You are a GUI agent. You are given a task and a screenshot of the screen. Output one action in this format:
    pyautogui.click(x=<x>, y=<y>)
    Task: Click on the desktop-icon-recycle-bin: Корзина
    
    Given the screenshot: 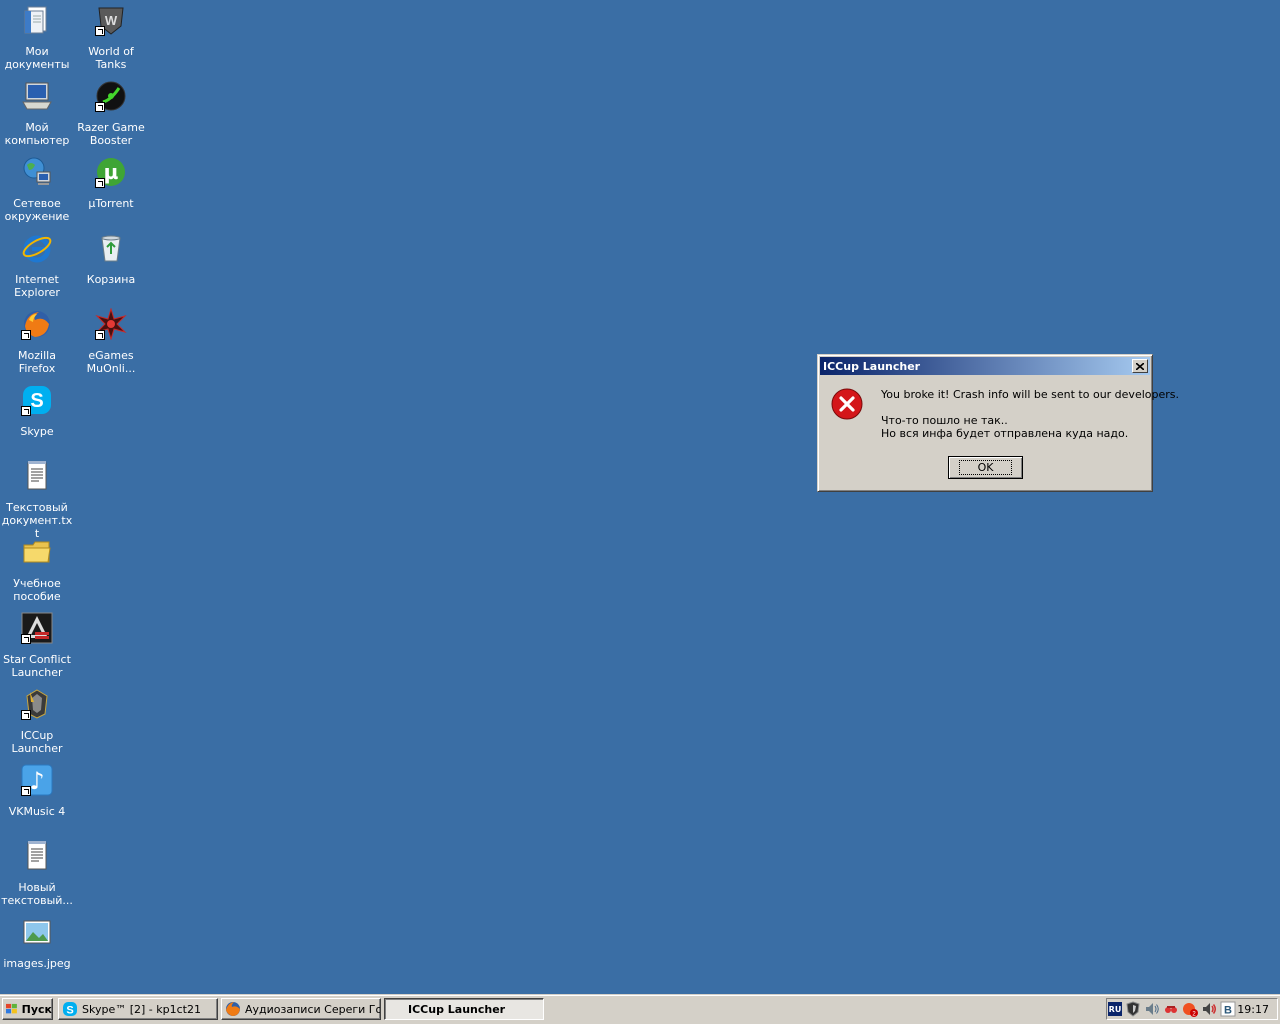 What is the action you would take?
    pyautogui.click(x=111, y=258)
    